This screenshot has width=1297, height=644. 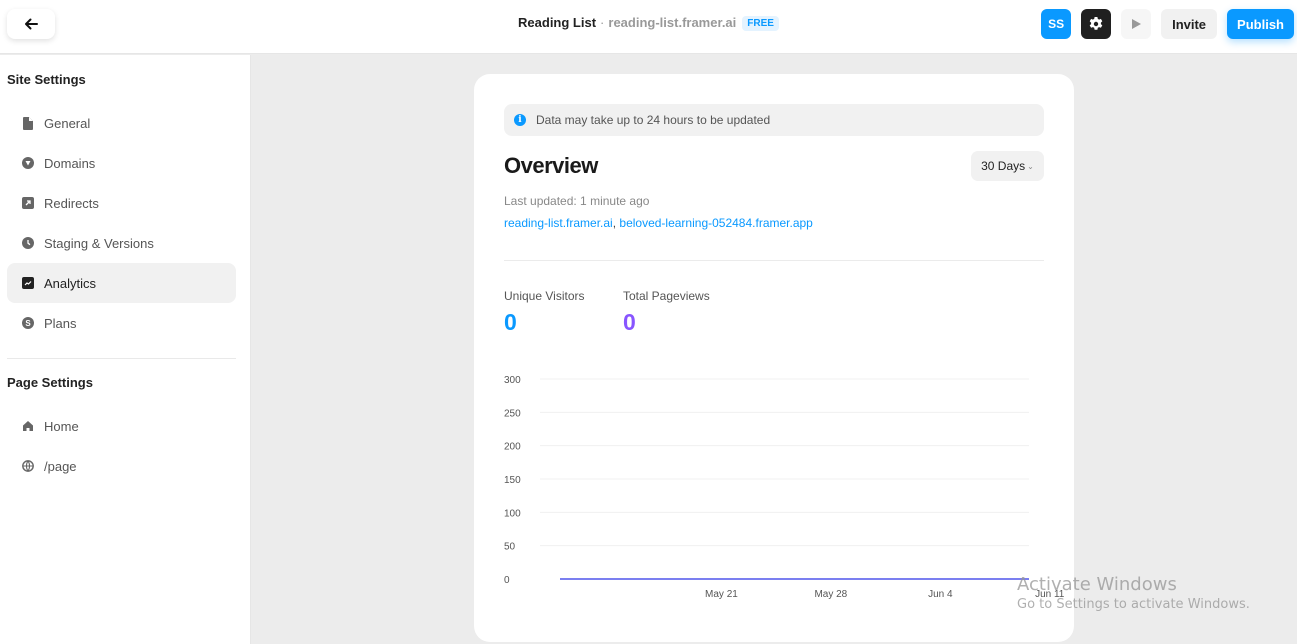 What do you see at coordinates (544, 312) in the screenshot?
I see `stat-unique-visitors: Unique Visitors 0` at bounding box center [544, 312].